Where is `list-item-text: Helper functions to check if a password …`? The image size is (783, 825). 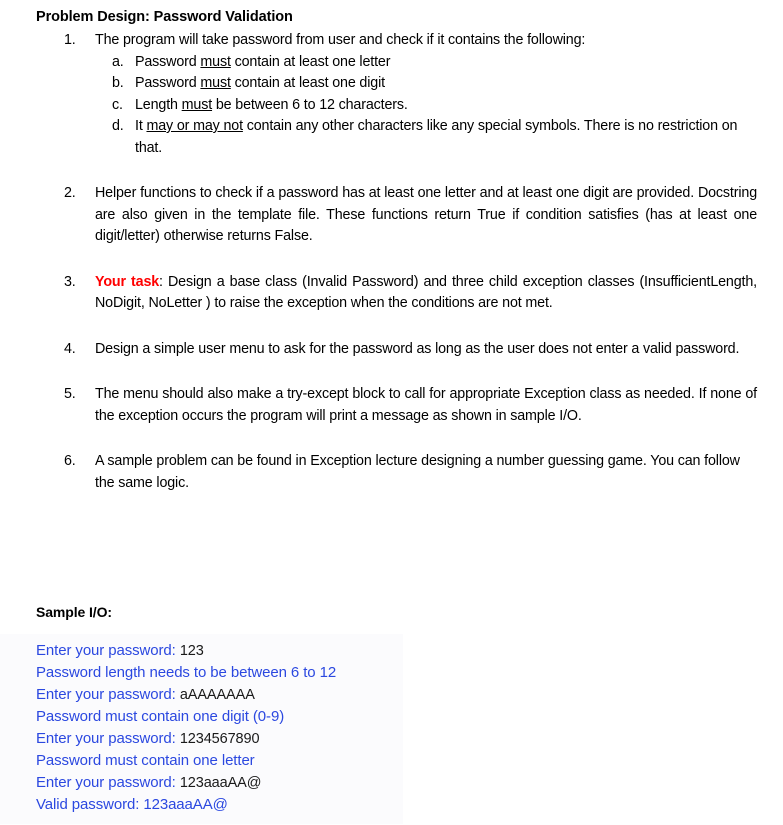
list-item-text: Helper functions to check if a password … is located at coordinates (426, 214).